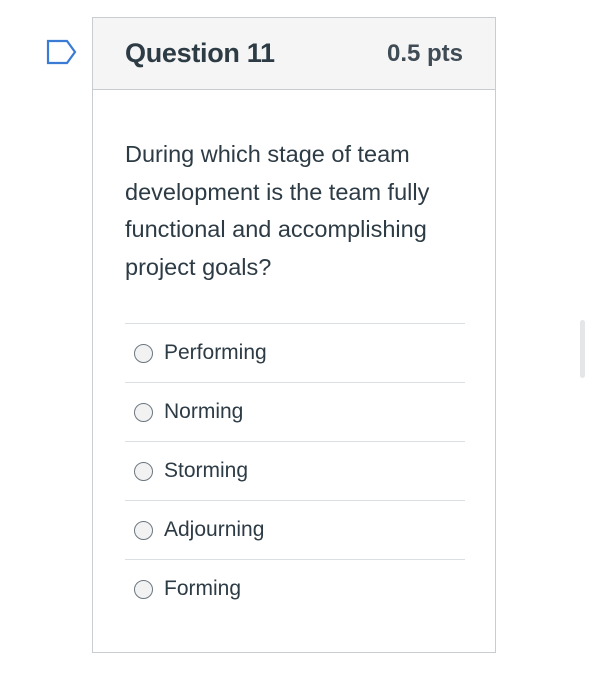 The width and height of the screenshot is (590, 700). Describe the element at coordinates (203, 588) in the screenshot. I see `answer-label: Forming` at that location.